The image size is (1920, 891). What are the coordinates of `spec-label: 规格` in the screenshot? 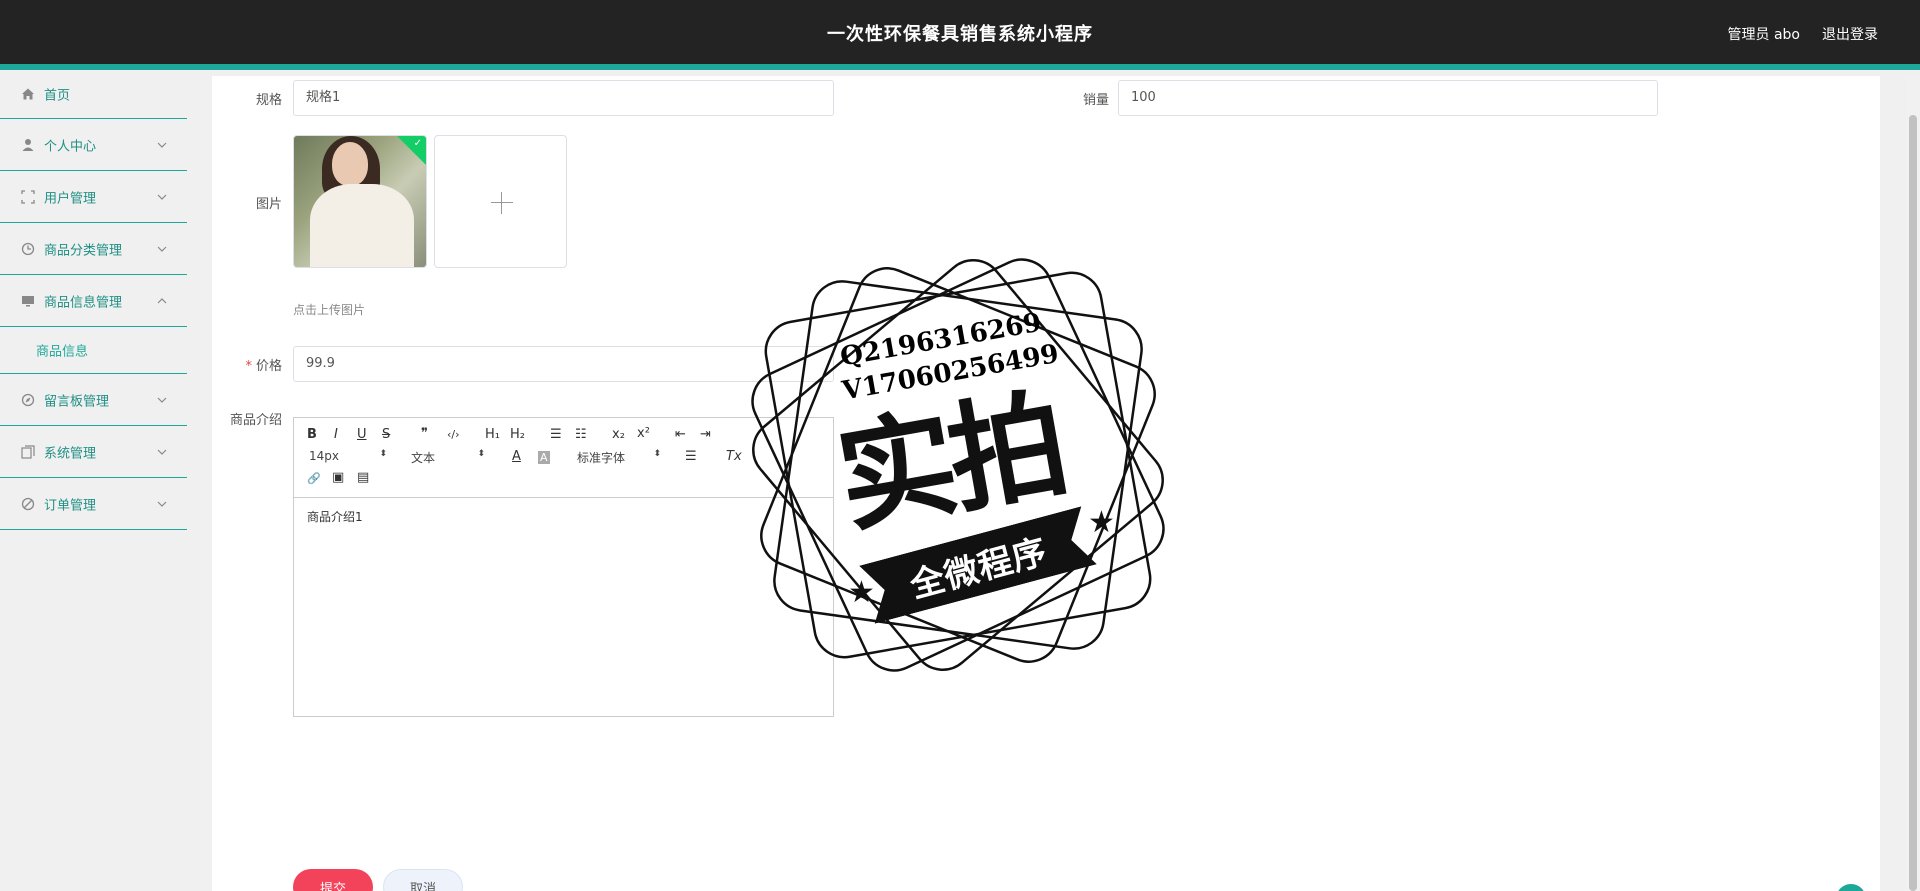 It's located at (268, 100).